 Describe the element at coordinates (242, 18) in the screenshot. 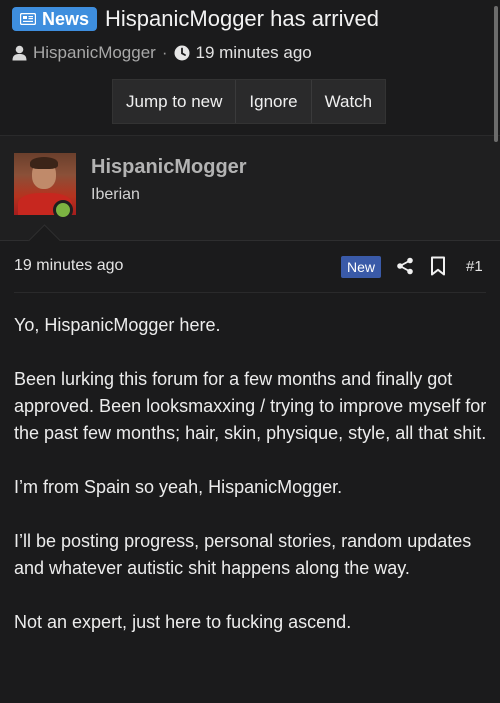

I see `thread-title: HispanicMogger has arrived` at that location.